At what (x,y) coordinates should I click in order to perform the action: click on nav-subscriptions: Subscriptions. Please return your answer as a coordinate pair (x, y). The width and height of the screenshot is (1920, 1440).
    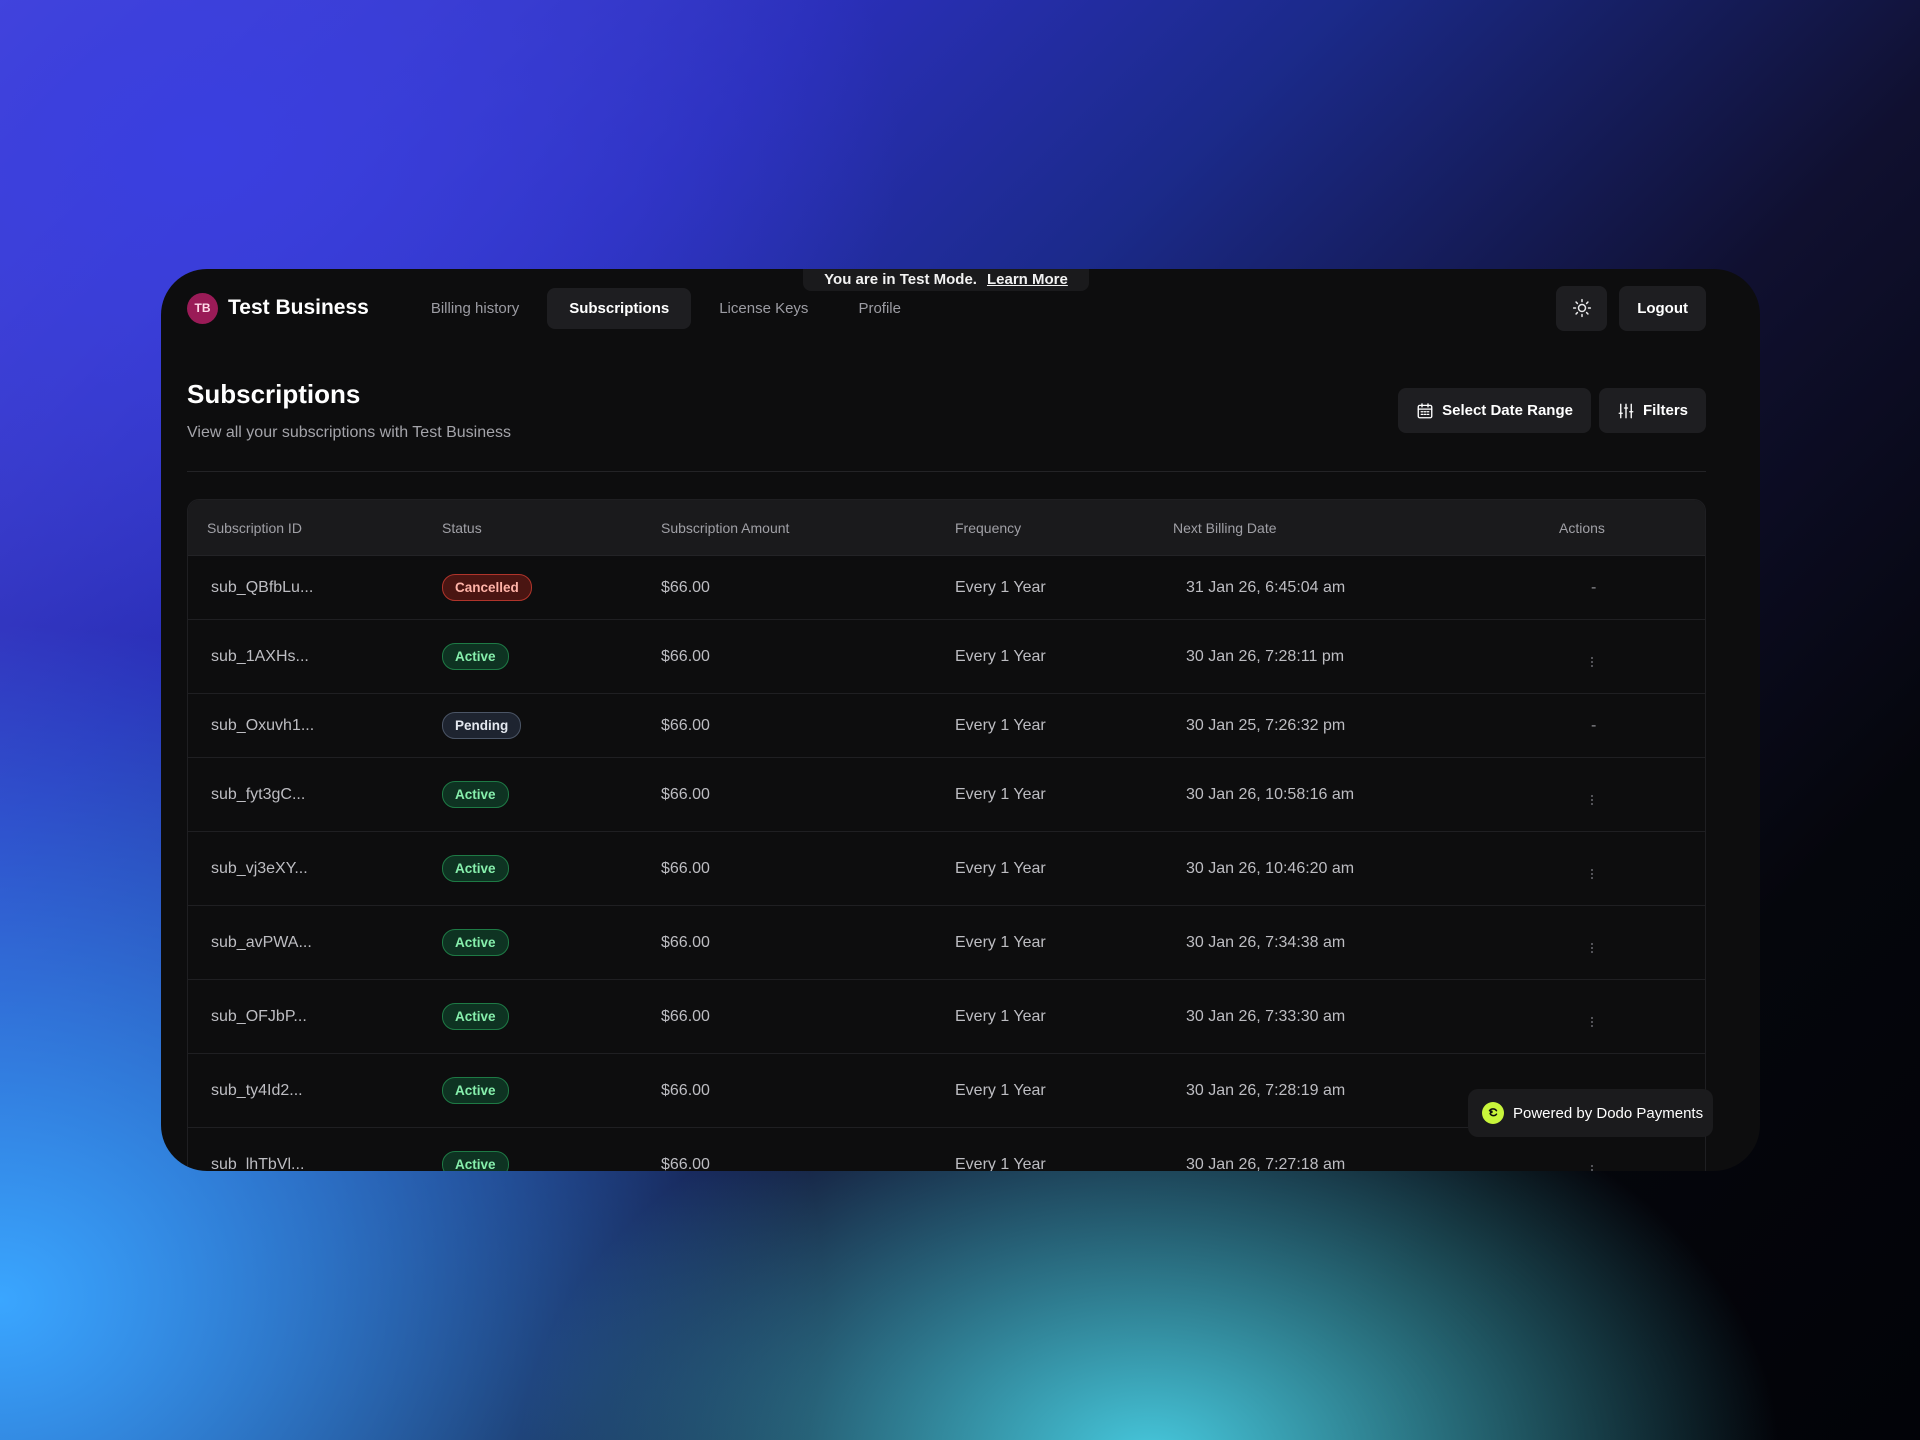
    Looking at the image, I should click on (619, 308).